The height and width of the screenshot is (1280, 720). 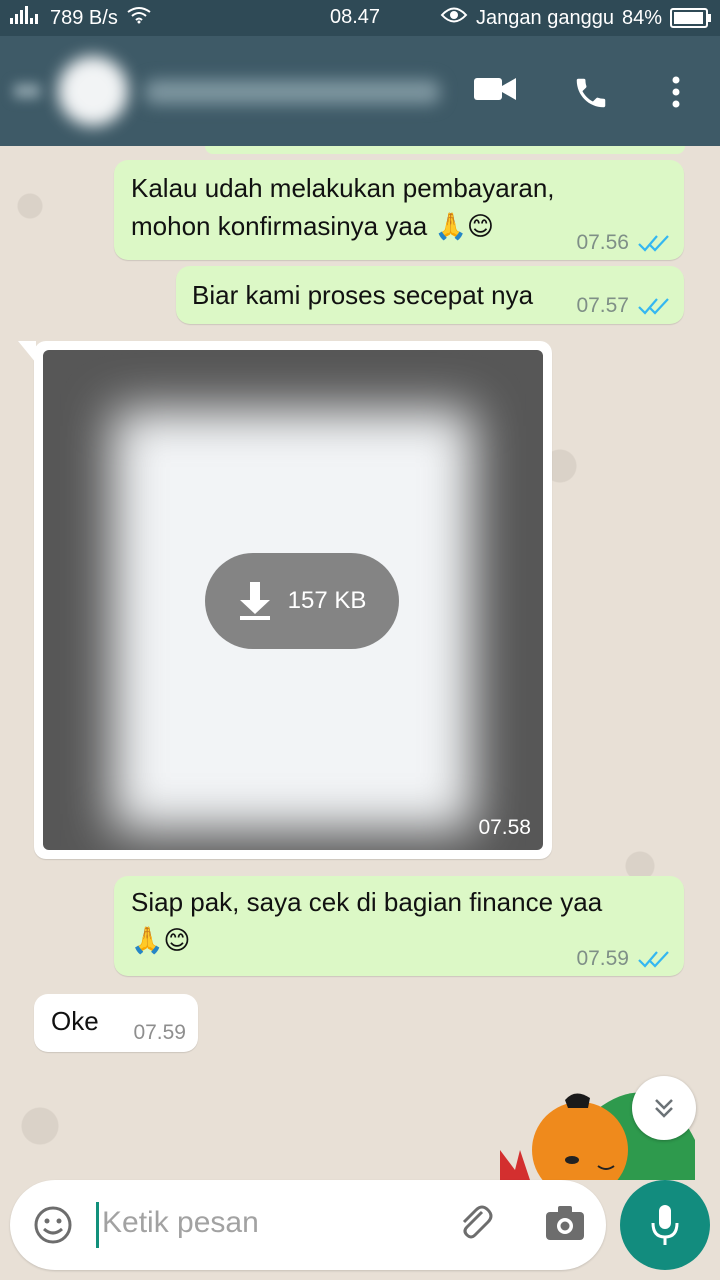 I want to click on more-options-button, so click(x=676, y=94).